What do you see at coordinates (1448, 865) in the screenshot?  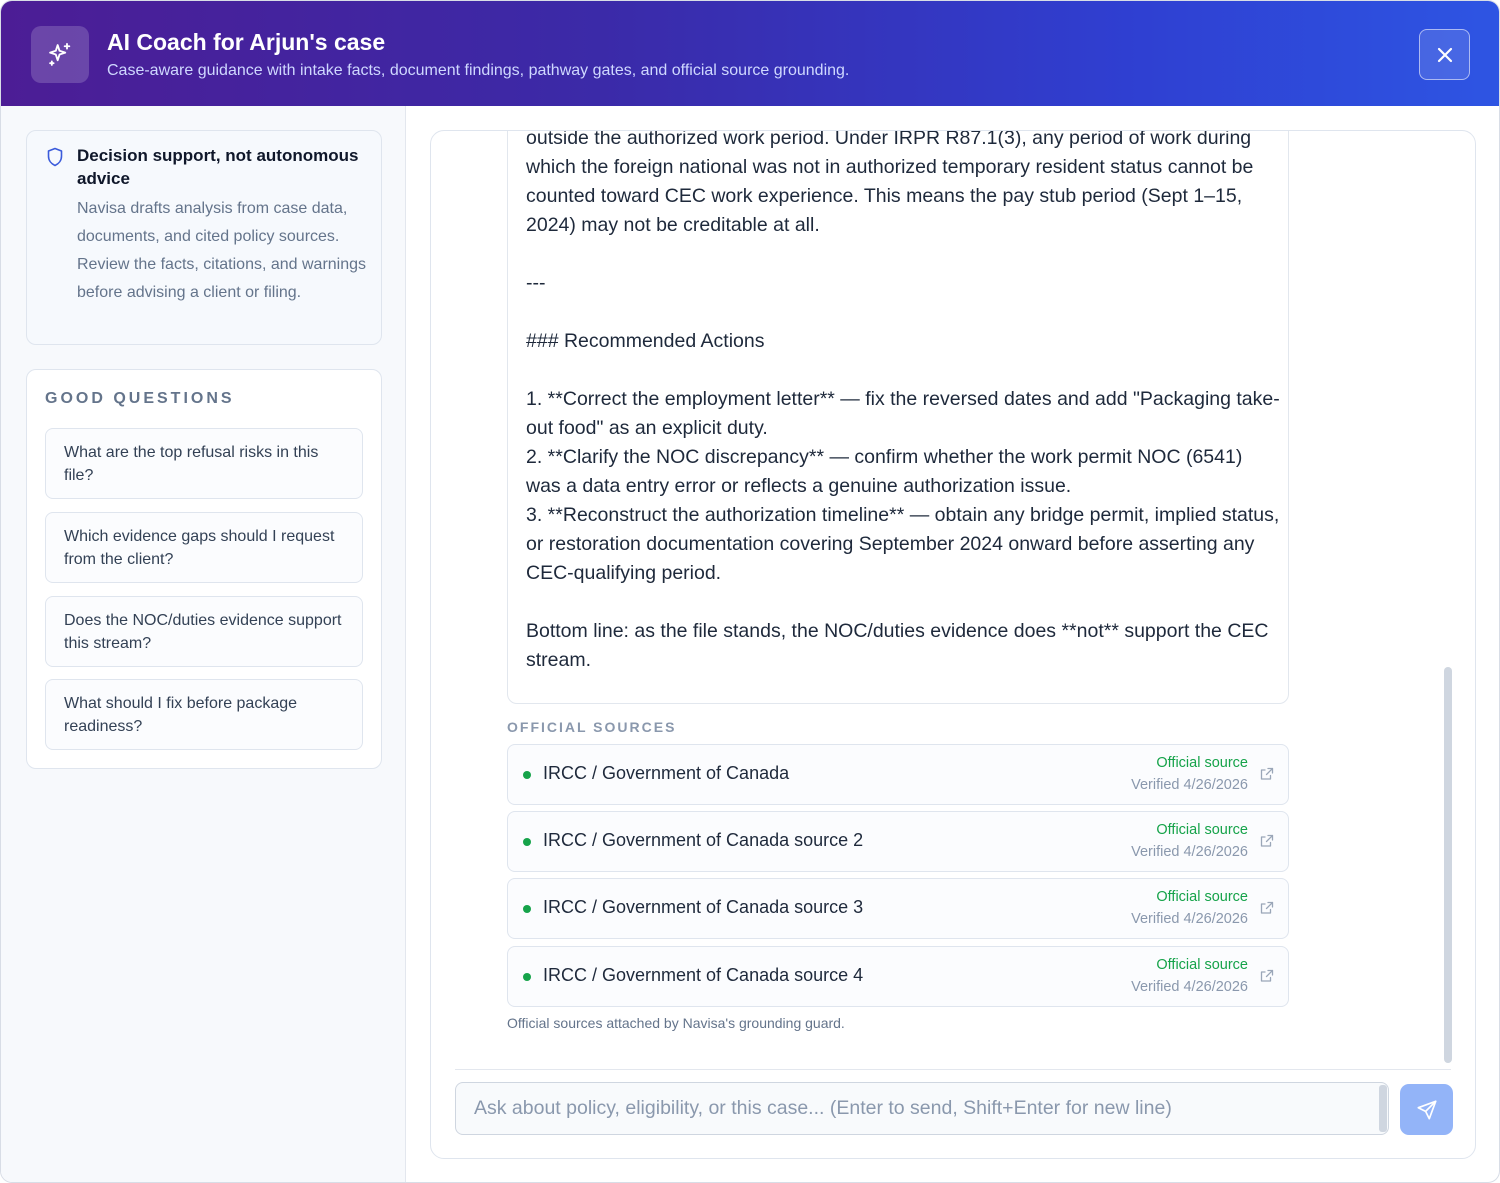 I see `chat-scrollbar` at bounding box center [1448, 865].